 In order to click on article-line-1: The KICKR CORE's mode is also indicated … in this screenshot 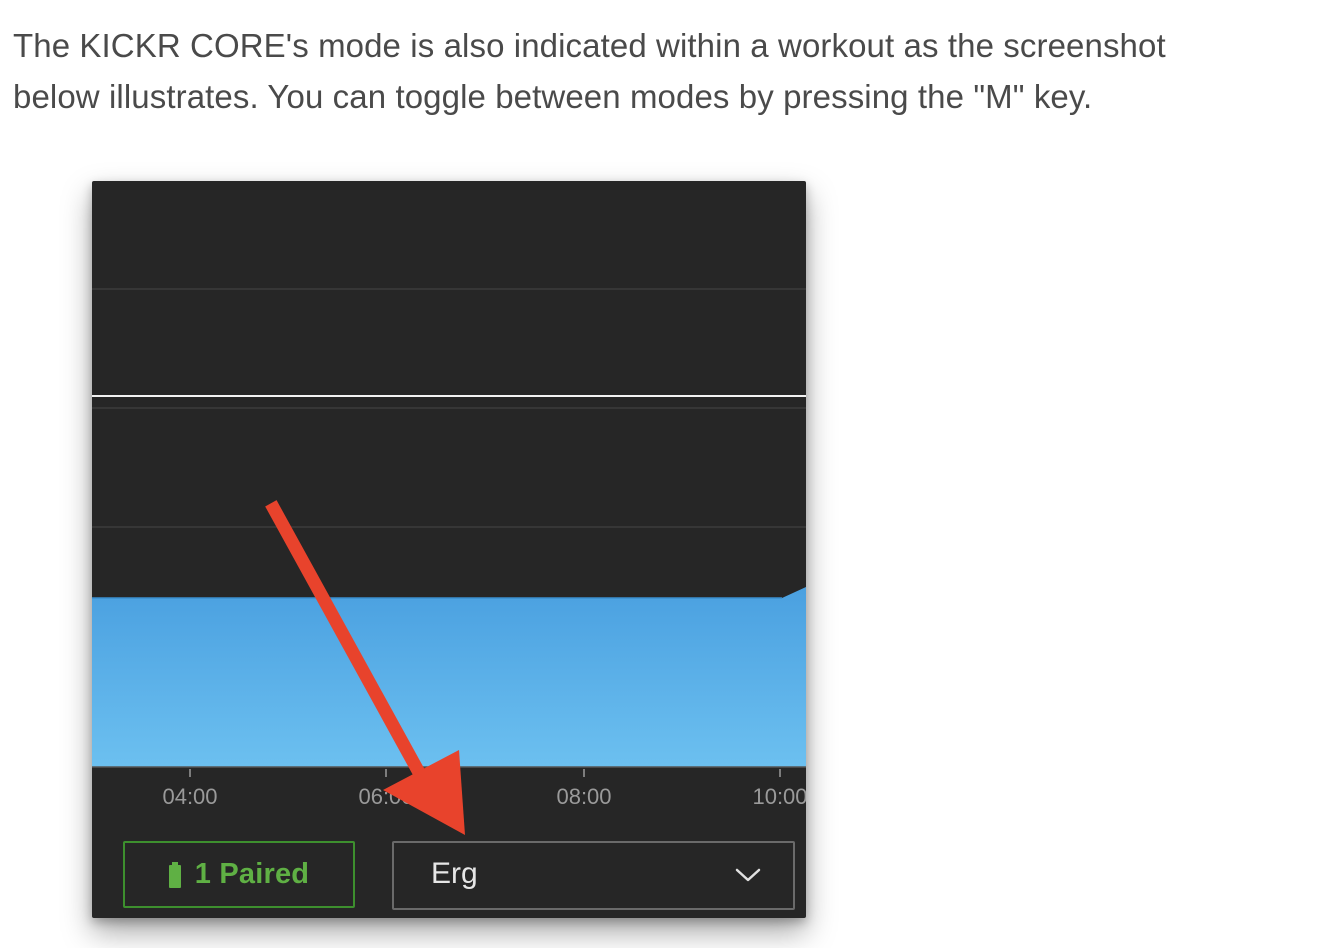, I will do `click(589, 45)`.